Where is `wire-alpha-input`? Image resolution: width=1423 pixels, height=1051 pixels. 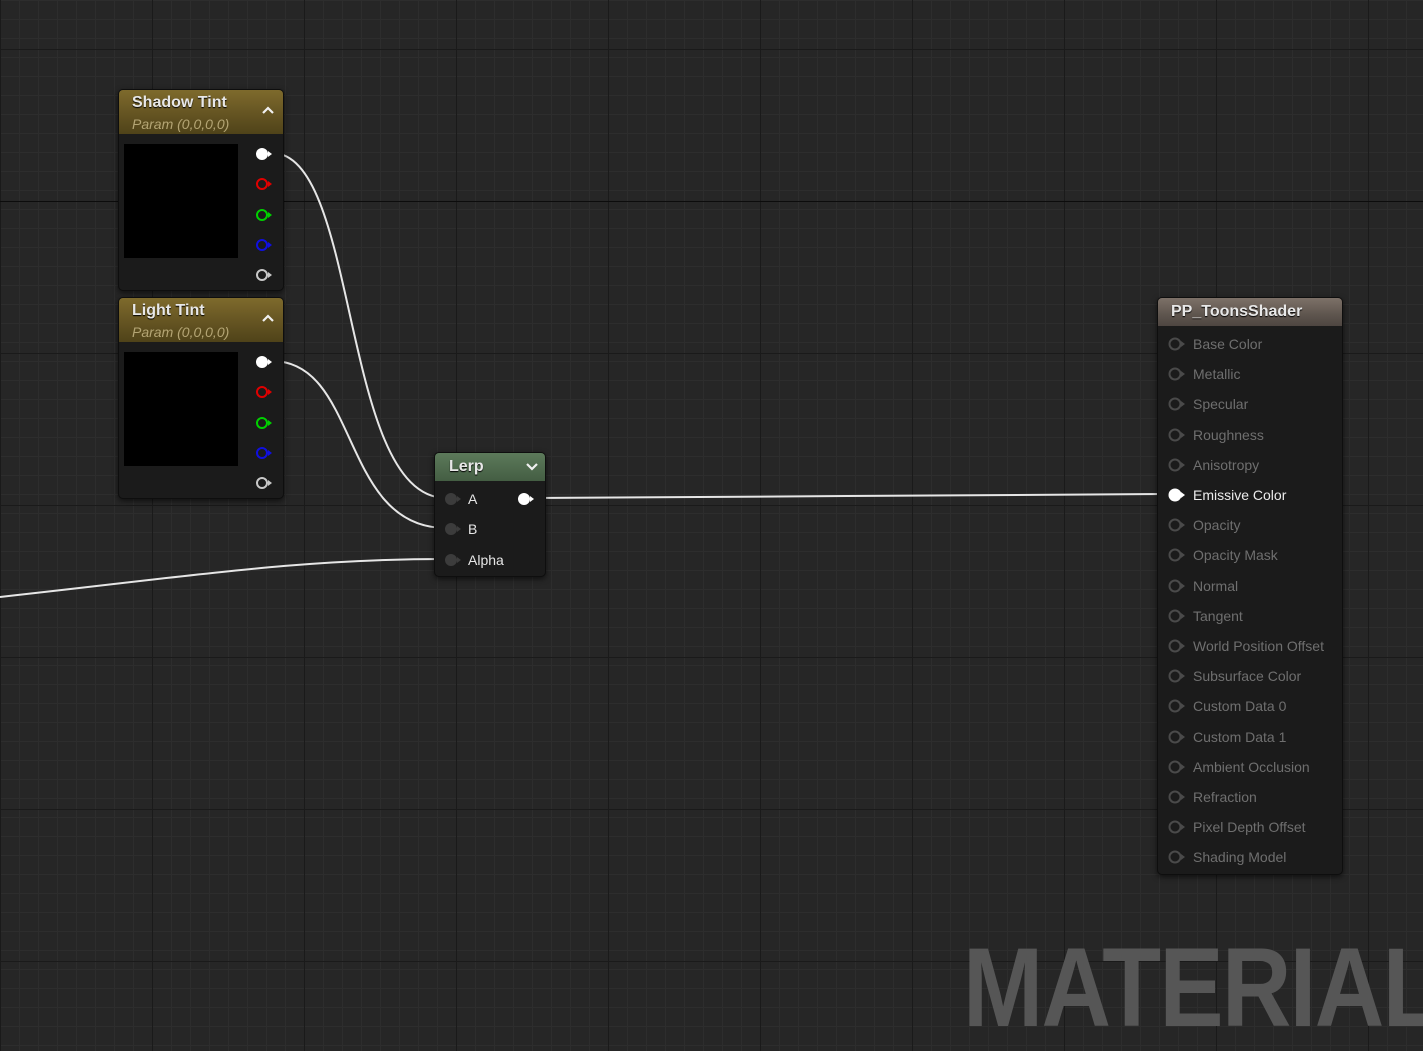 wire-alpha-input is located at coordinates (223, 578).